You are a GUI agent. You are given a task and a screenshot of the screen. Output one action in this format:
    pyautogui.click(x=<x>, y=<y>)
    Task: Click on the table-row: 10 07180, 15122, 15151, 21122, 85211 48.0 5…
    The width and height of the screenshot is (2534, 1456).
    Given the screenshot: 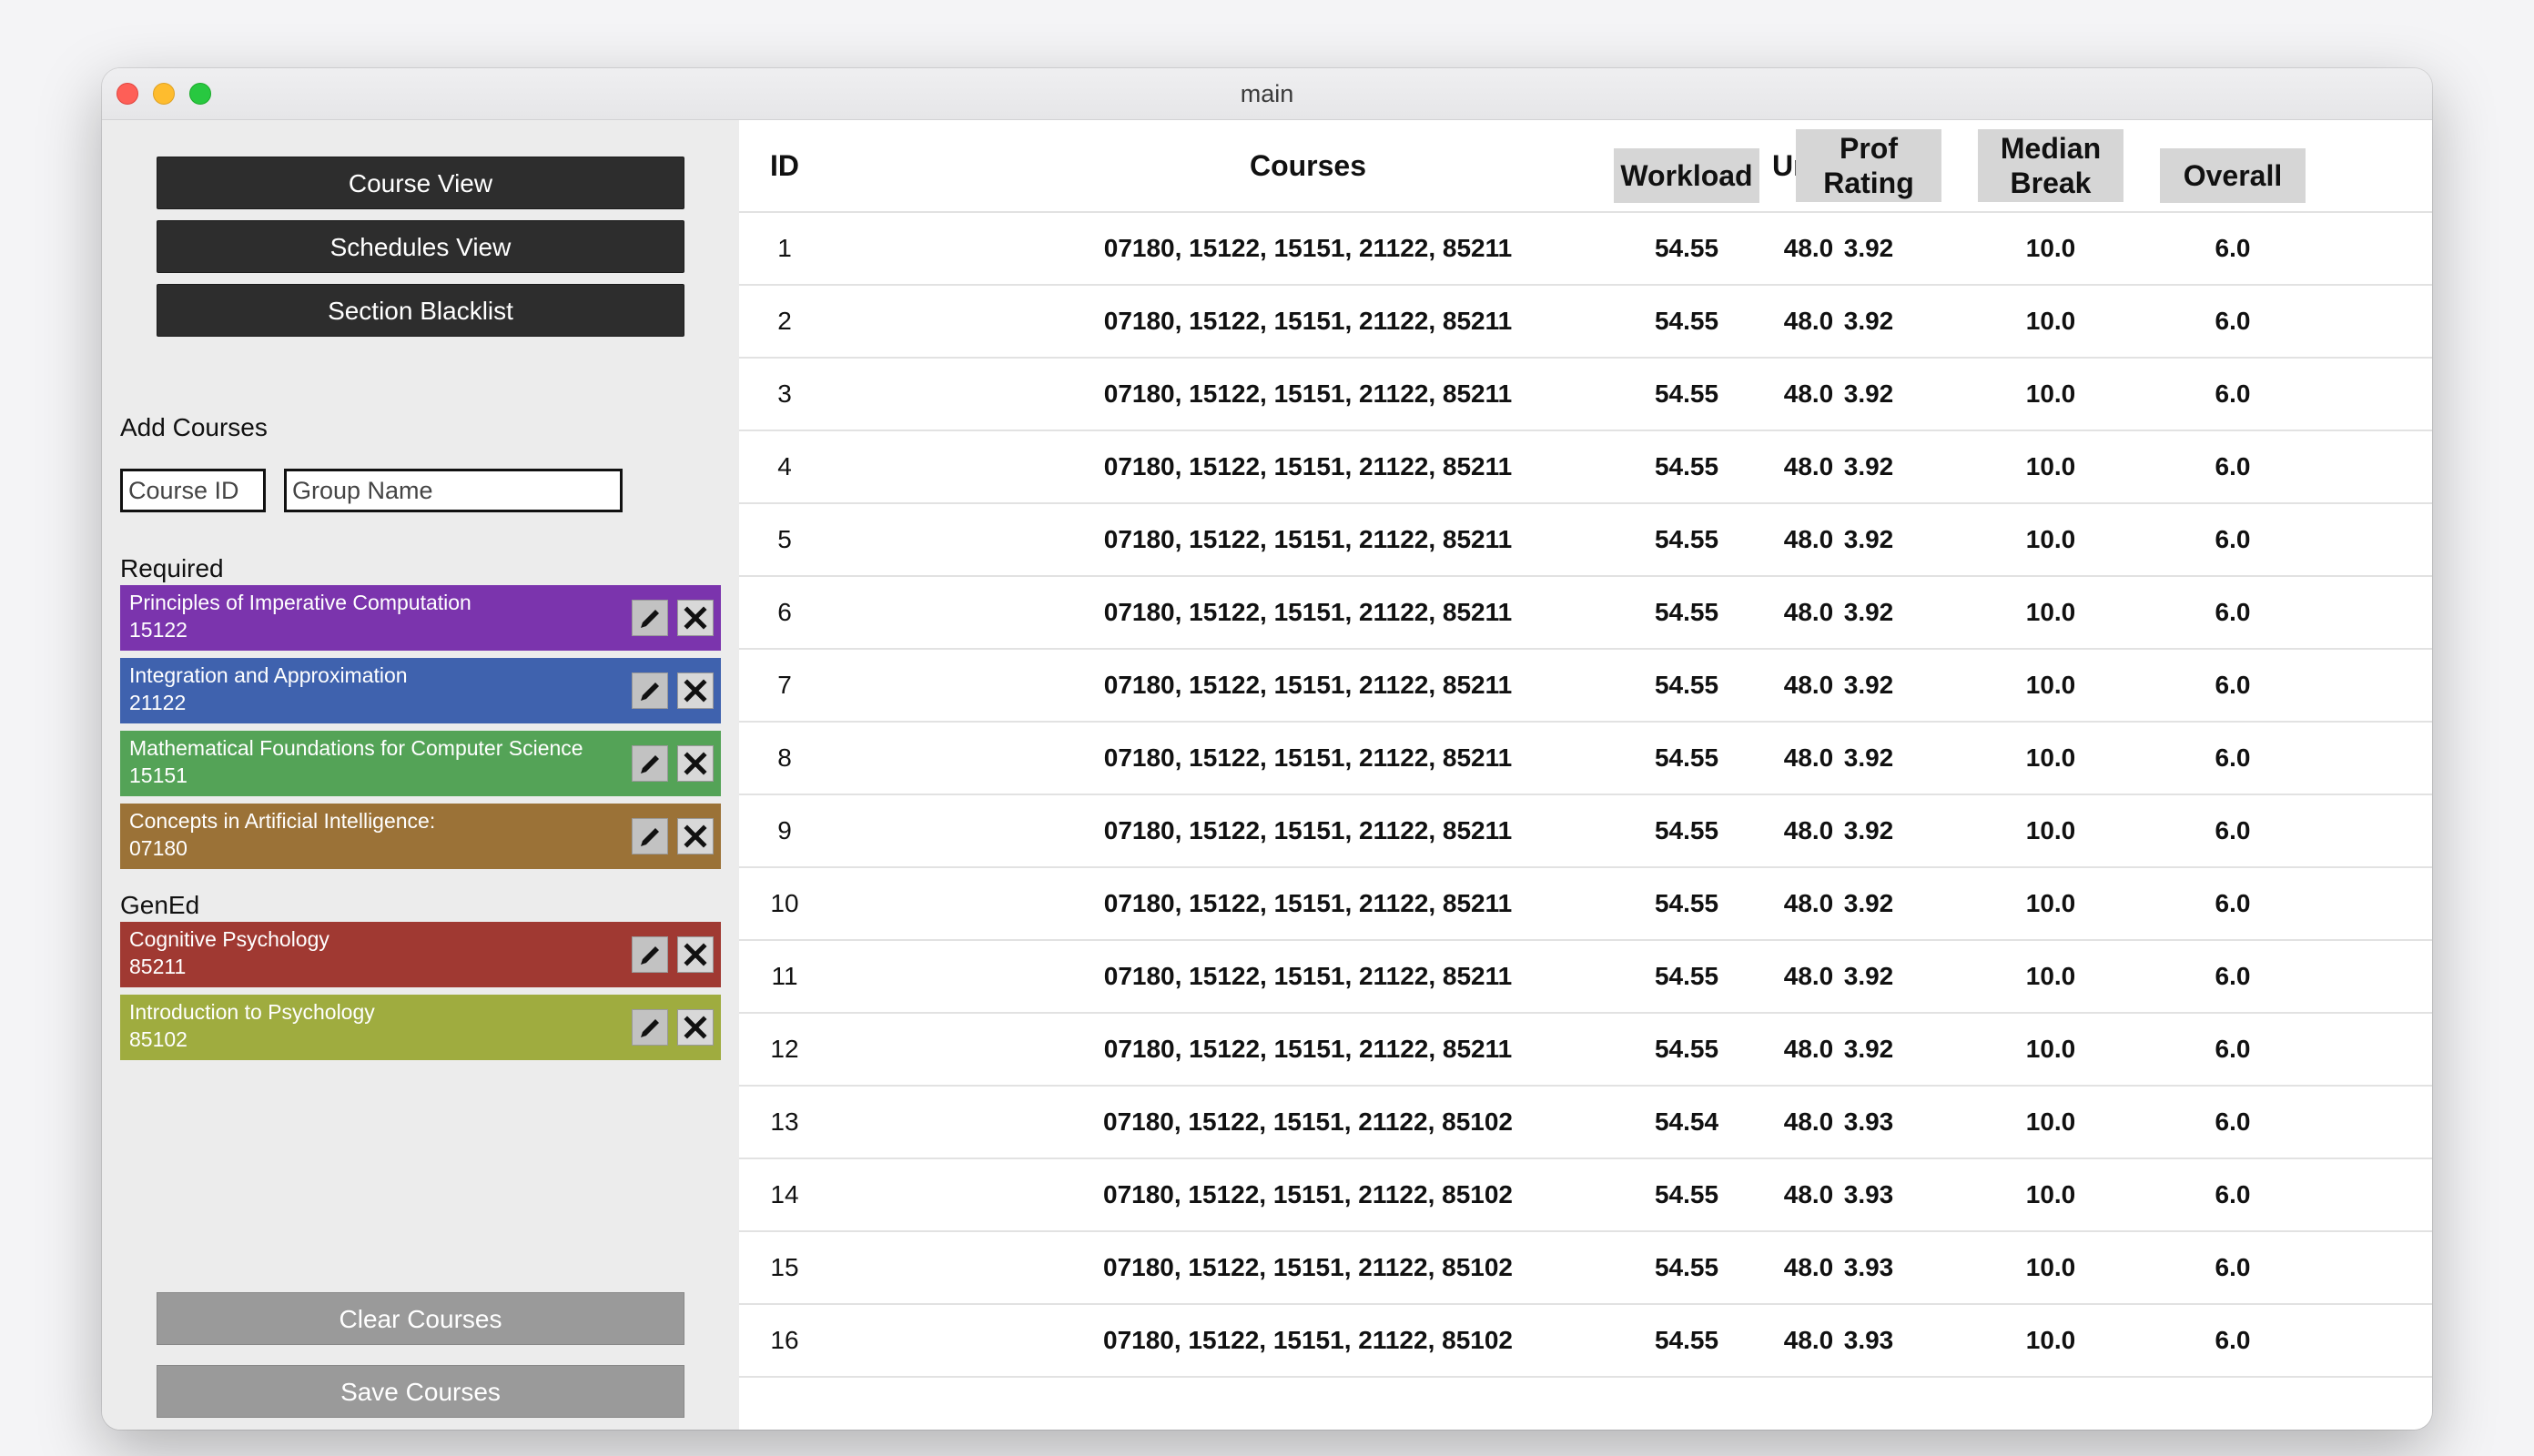 What is the action you would take?
    pyautogui.click(x=1585, y=903)
    